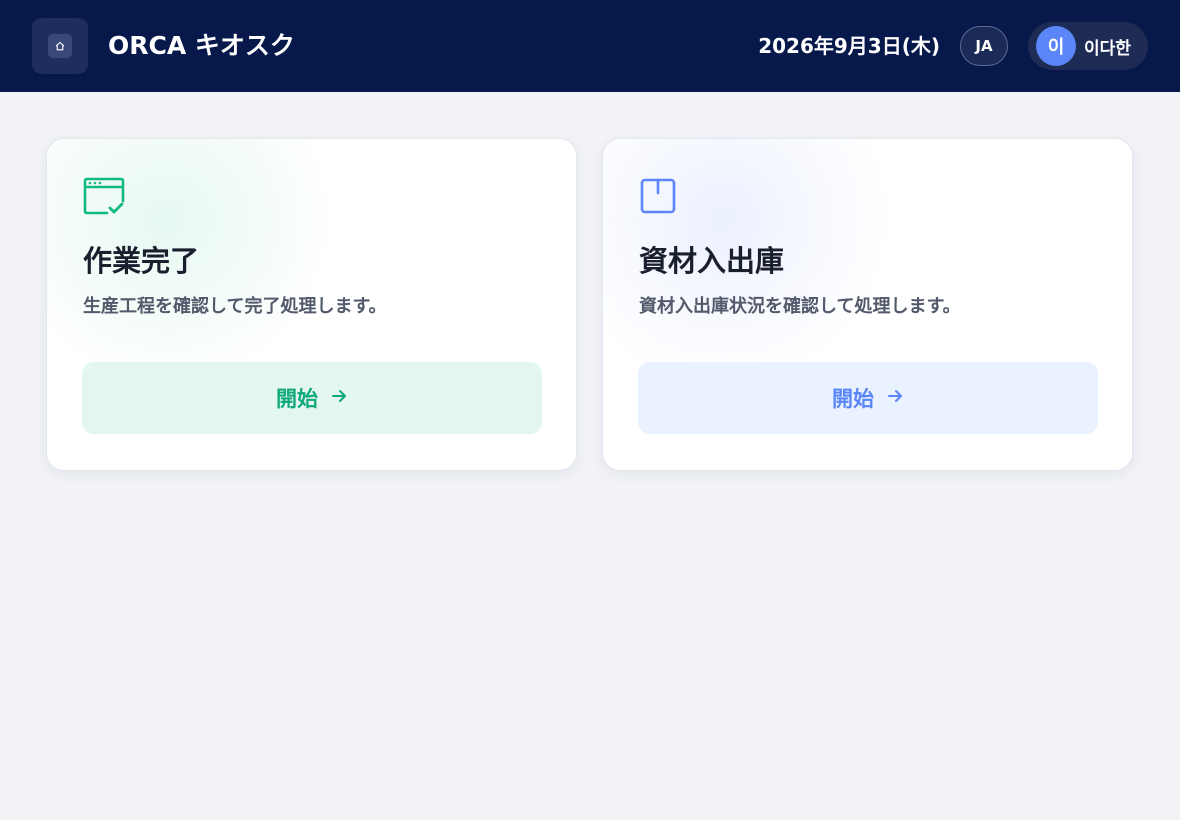  I want to click on card-title: 作業完了, so click(141, 261).